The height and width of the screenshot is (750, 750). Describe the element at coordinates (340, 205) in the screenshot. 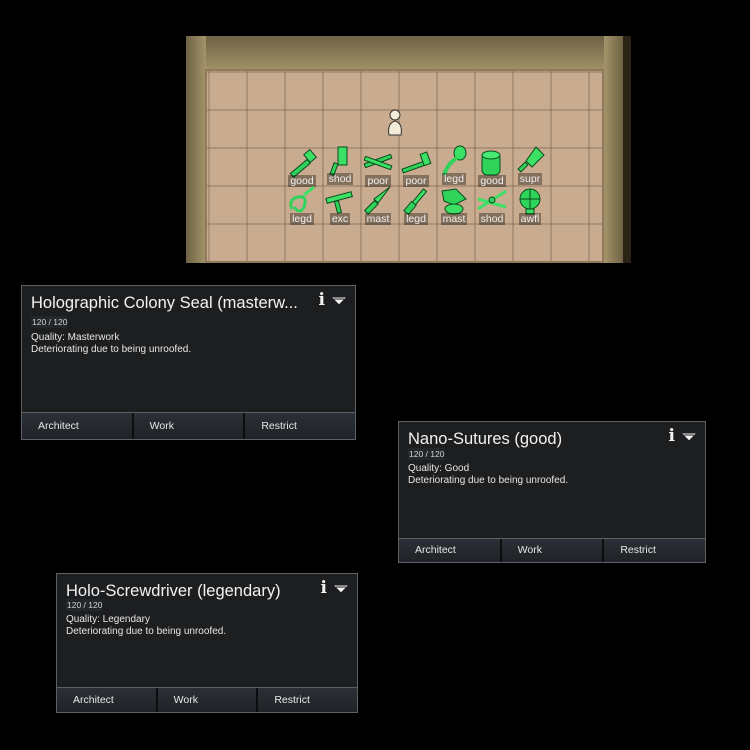

I see `stockpile-item: exc` at that location.